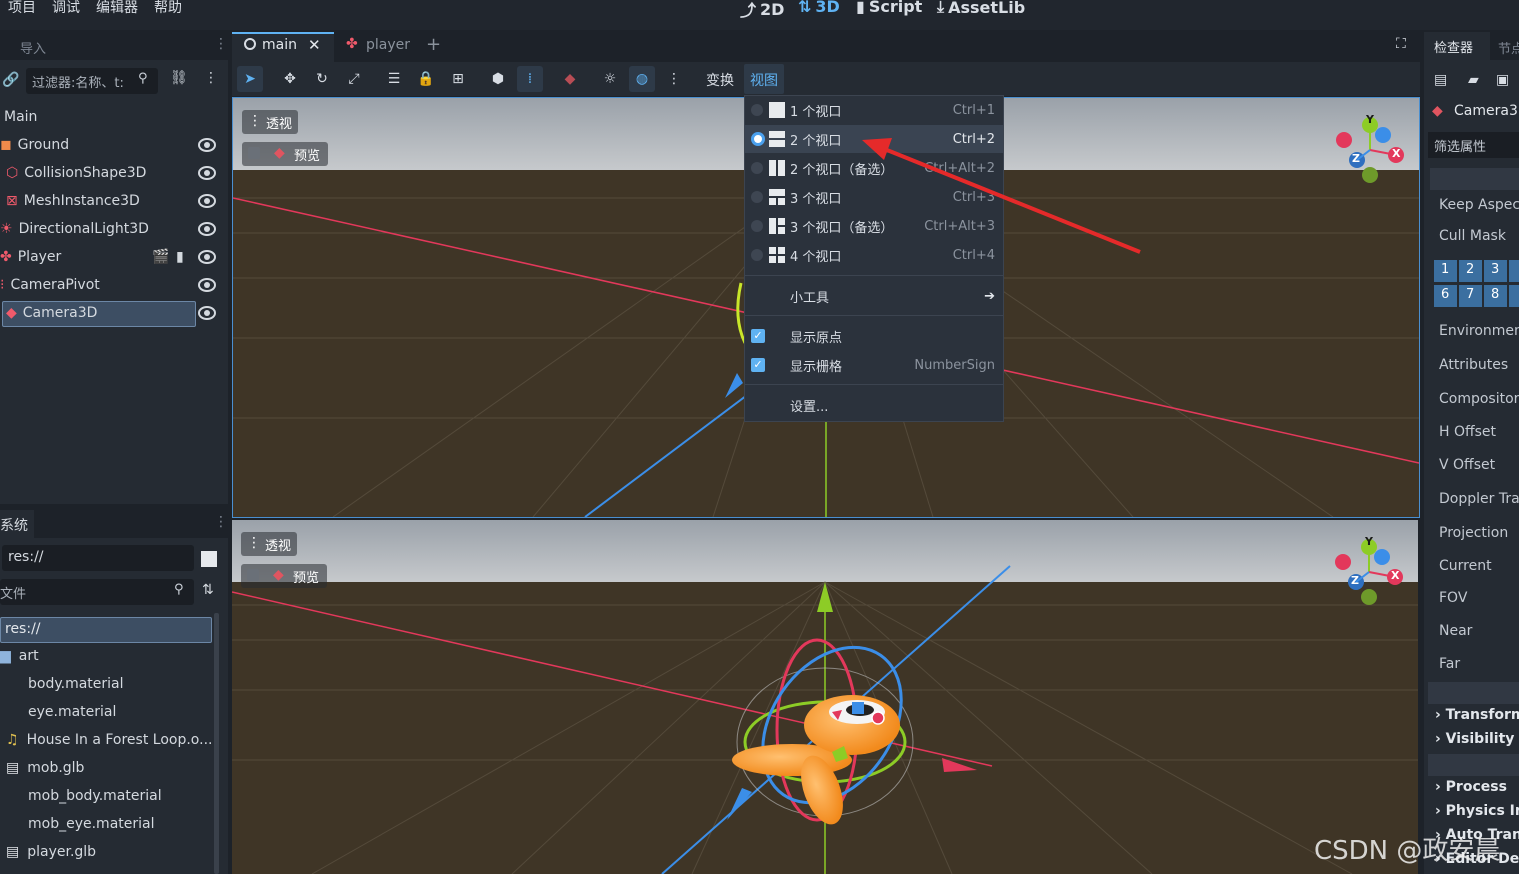 Image resolution: width=1519 pixels, height=874 pixels. Describe the element at coordinates (97, 592) in the screenshot. I see `file-search-input: 文件 ⚲` at that location.